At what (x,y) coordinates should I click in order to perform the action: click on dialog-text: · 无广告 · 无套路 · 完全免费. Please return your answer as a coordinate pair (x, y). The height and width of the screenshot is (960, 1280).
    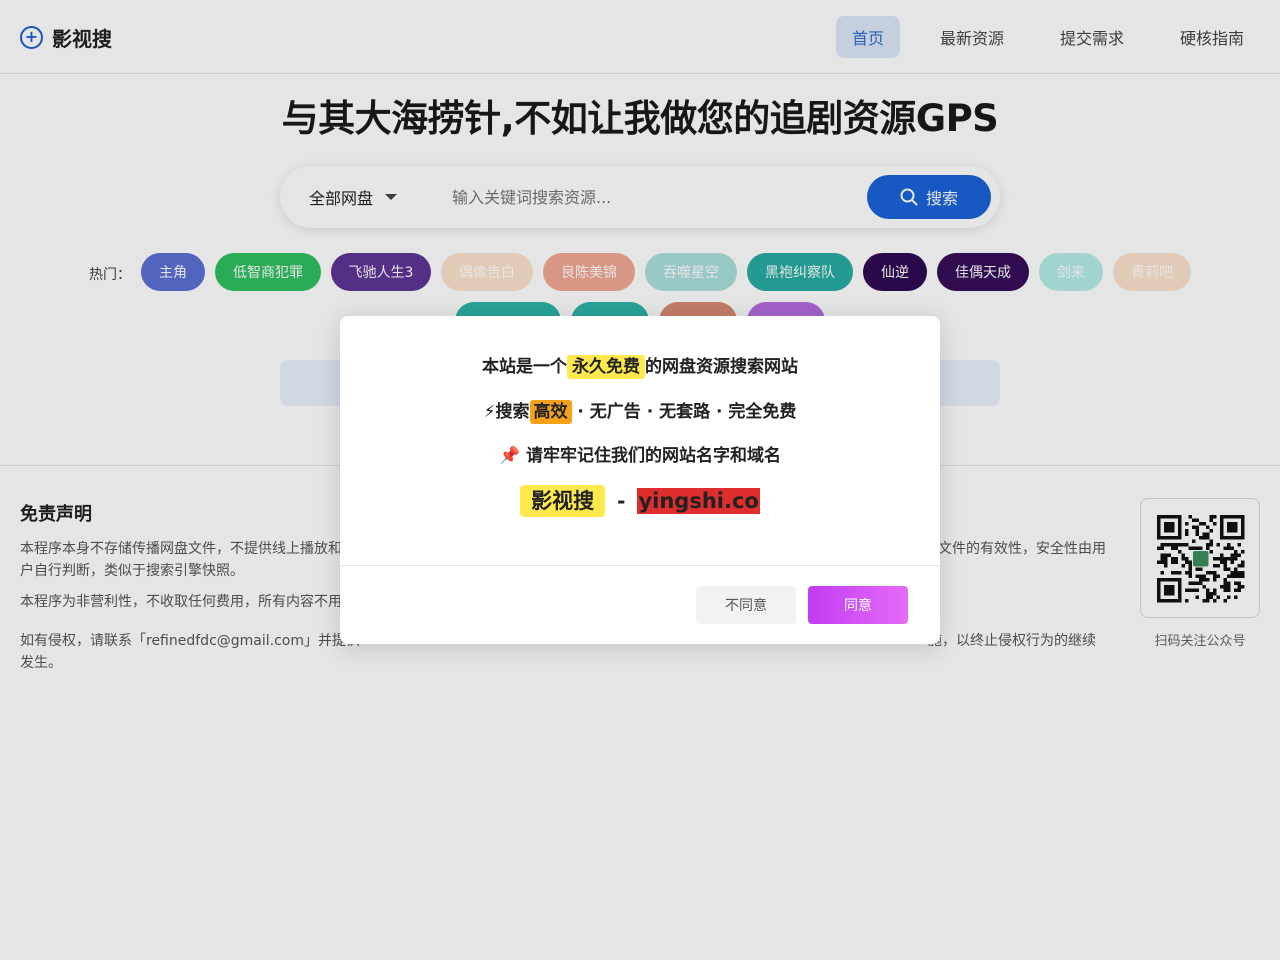
    Looking at the image, I should click on (684, 412).